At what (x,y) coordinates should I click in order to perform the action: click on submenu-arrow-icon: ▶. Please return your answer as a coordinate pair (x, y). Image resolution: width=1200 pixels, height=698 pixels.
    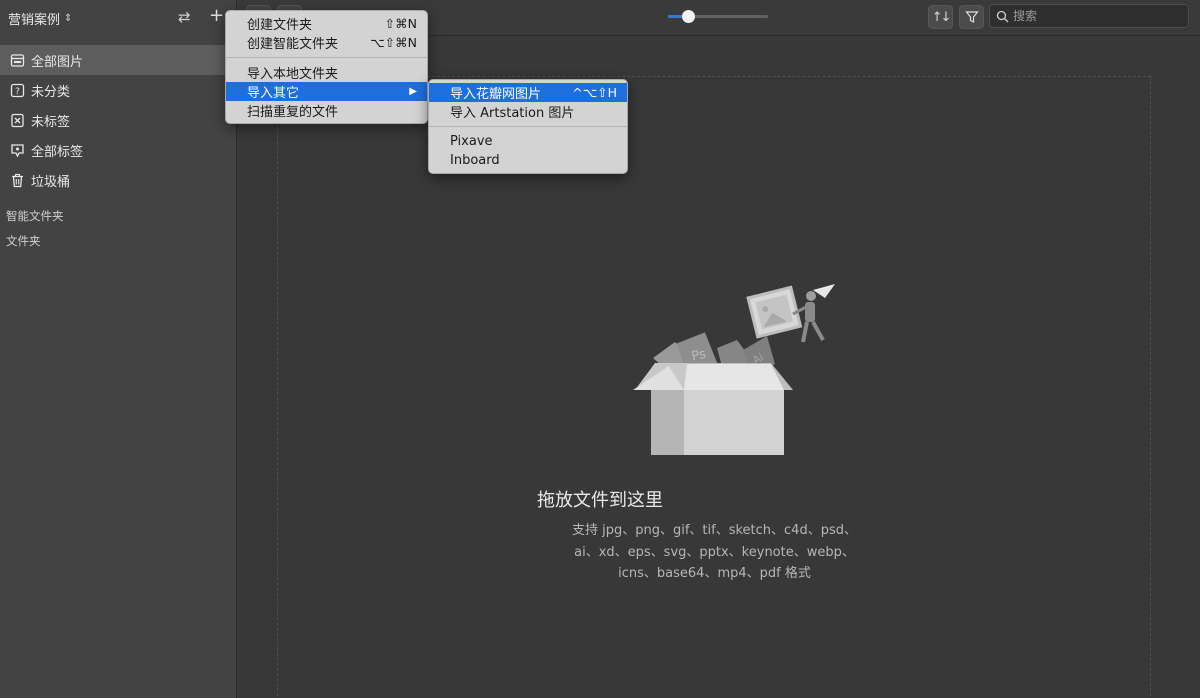
    Looking at the image, I should click on (413, 91).